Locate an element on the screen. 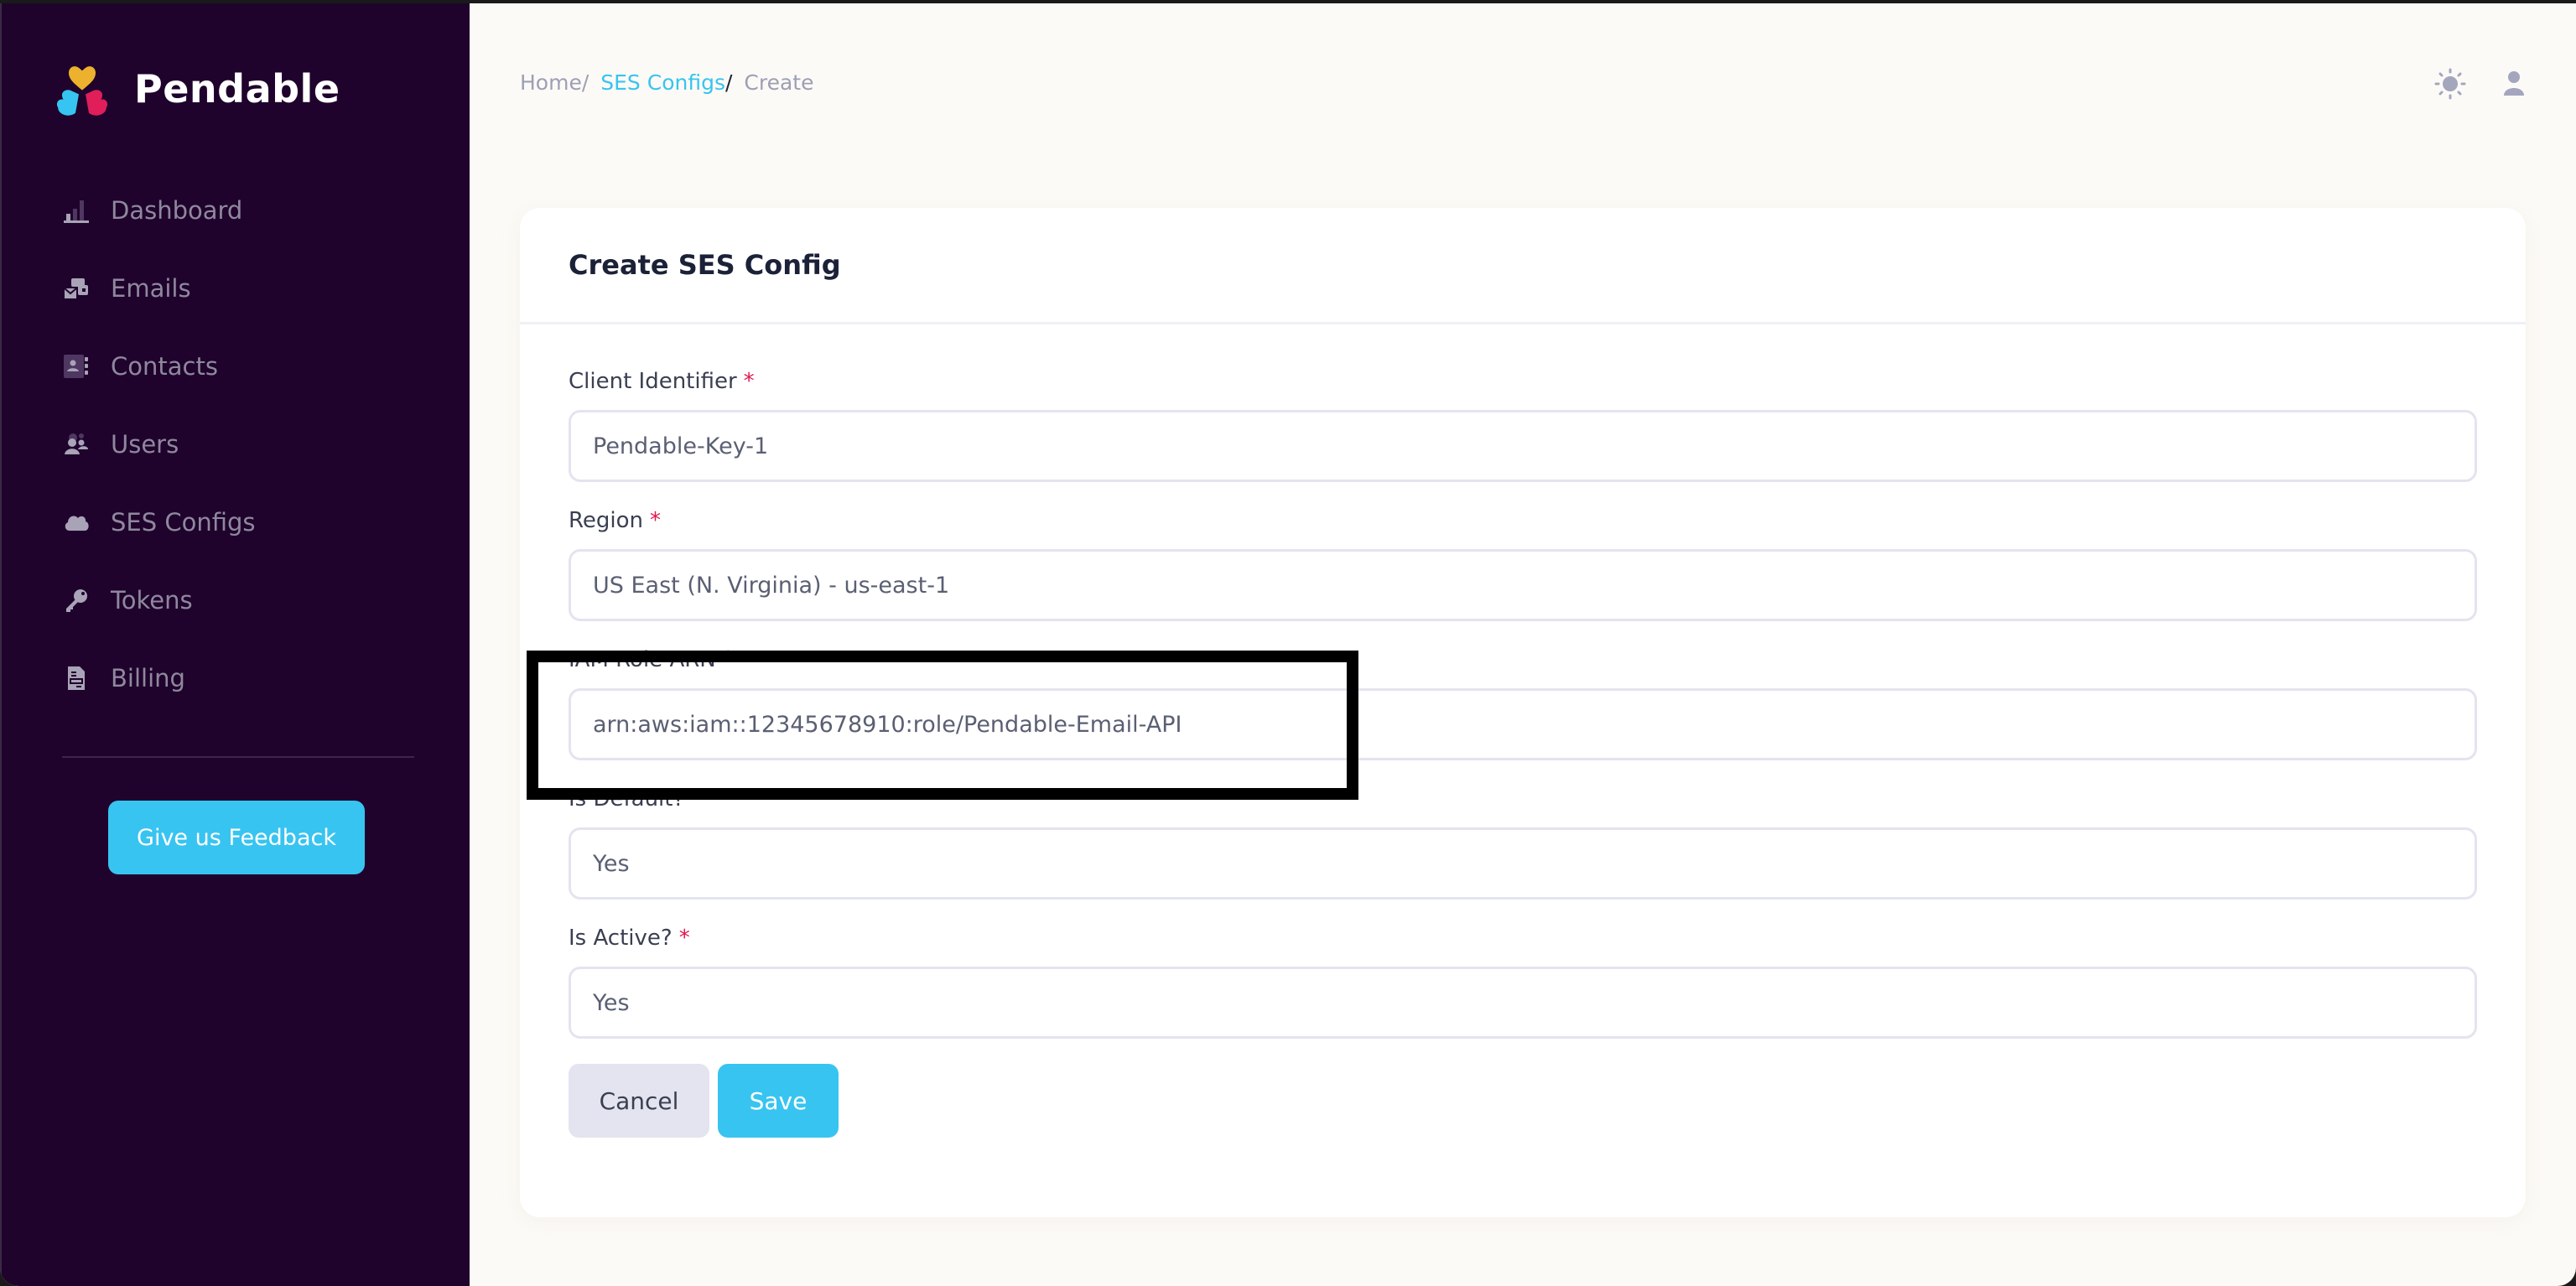  logo: Pendable is located at coordinates (194, 88).